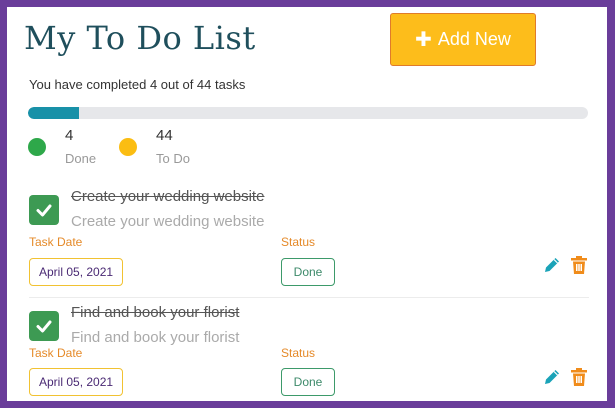 The height and width of the screenshot is (408, 615). What do you see at coordinates (164, 135) in the screenshot?
I see `todo-count: 44` at bounding box center [164, 135].